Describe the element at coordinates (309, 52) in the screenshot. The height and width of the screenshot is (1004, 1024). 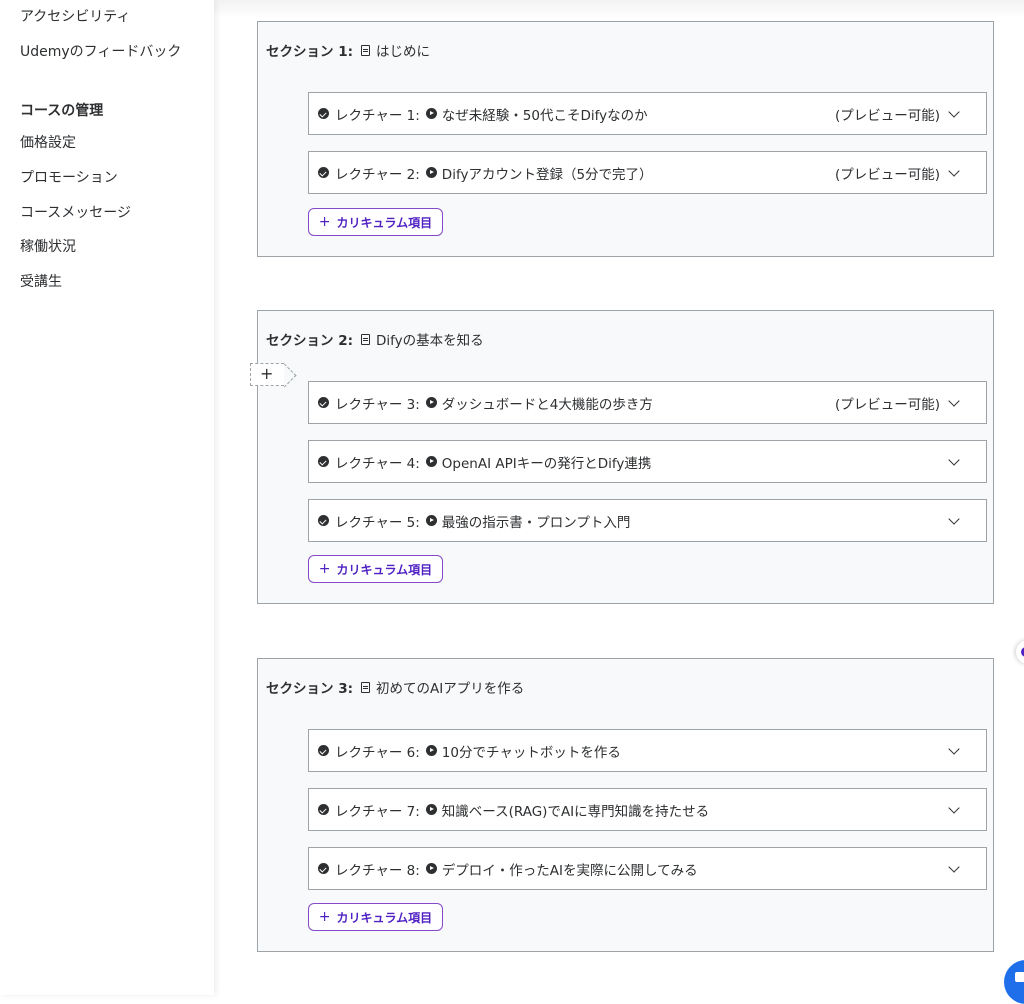
I see `section-label: セクション 1:` at that location.